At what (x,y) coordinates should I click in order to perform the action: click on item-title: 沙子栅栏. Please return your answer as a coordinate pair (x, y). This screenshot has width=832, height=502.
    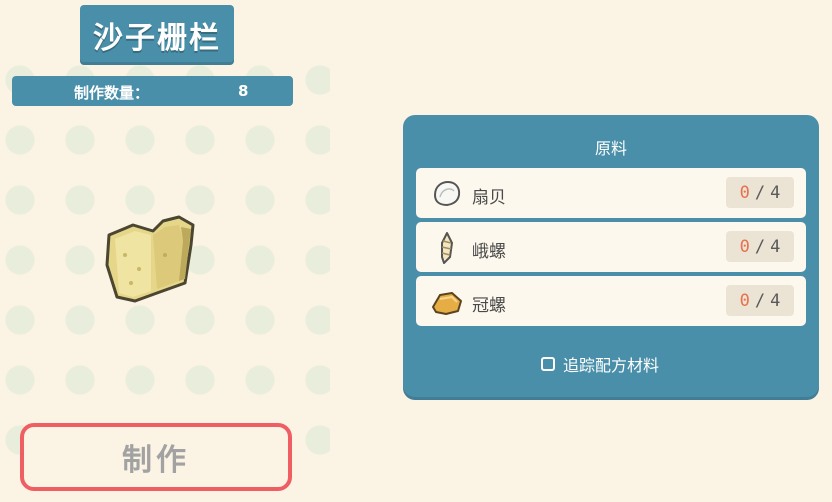
    Looking at the image, I should click on (157, 38).